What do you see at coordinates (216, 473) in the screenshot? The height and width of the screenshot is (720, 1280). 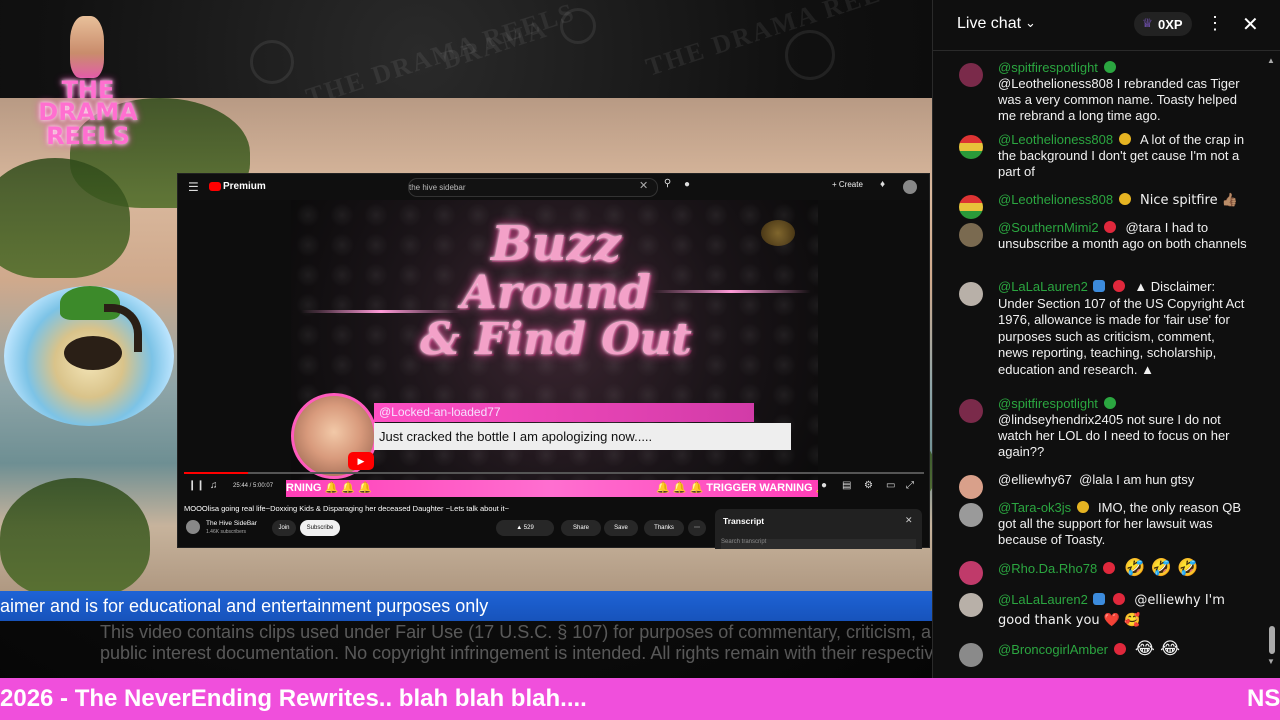 I see `video-progress-fill` at bounding box center [216, 473].